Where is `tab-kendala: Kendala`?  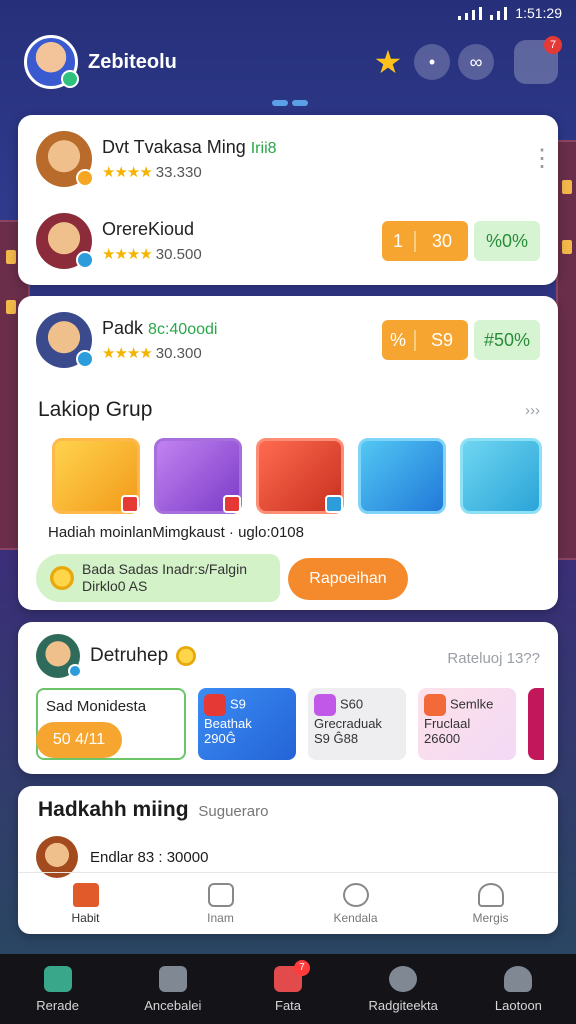 tab-kendala: Kendala is located at coordinates (355, 903).